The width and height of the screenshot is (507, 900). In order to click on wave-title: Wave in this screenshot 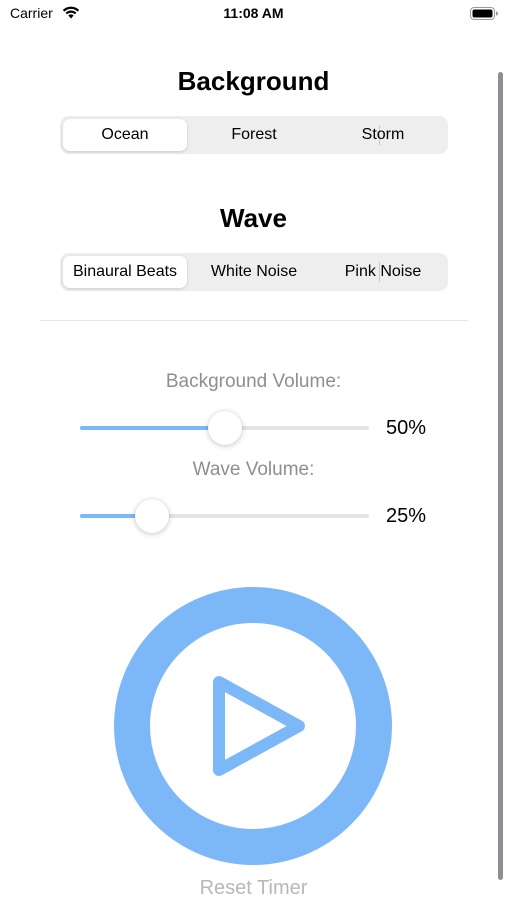, I will do `click(253, 218)`.